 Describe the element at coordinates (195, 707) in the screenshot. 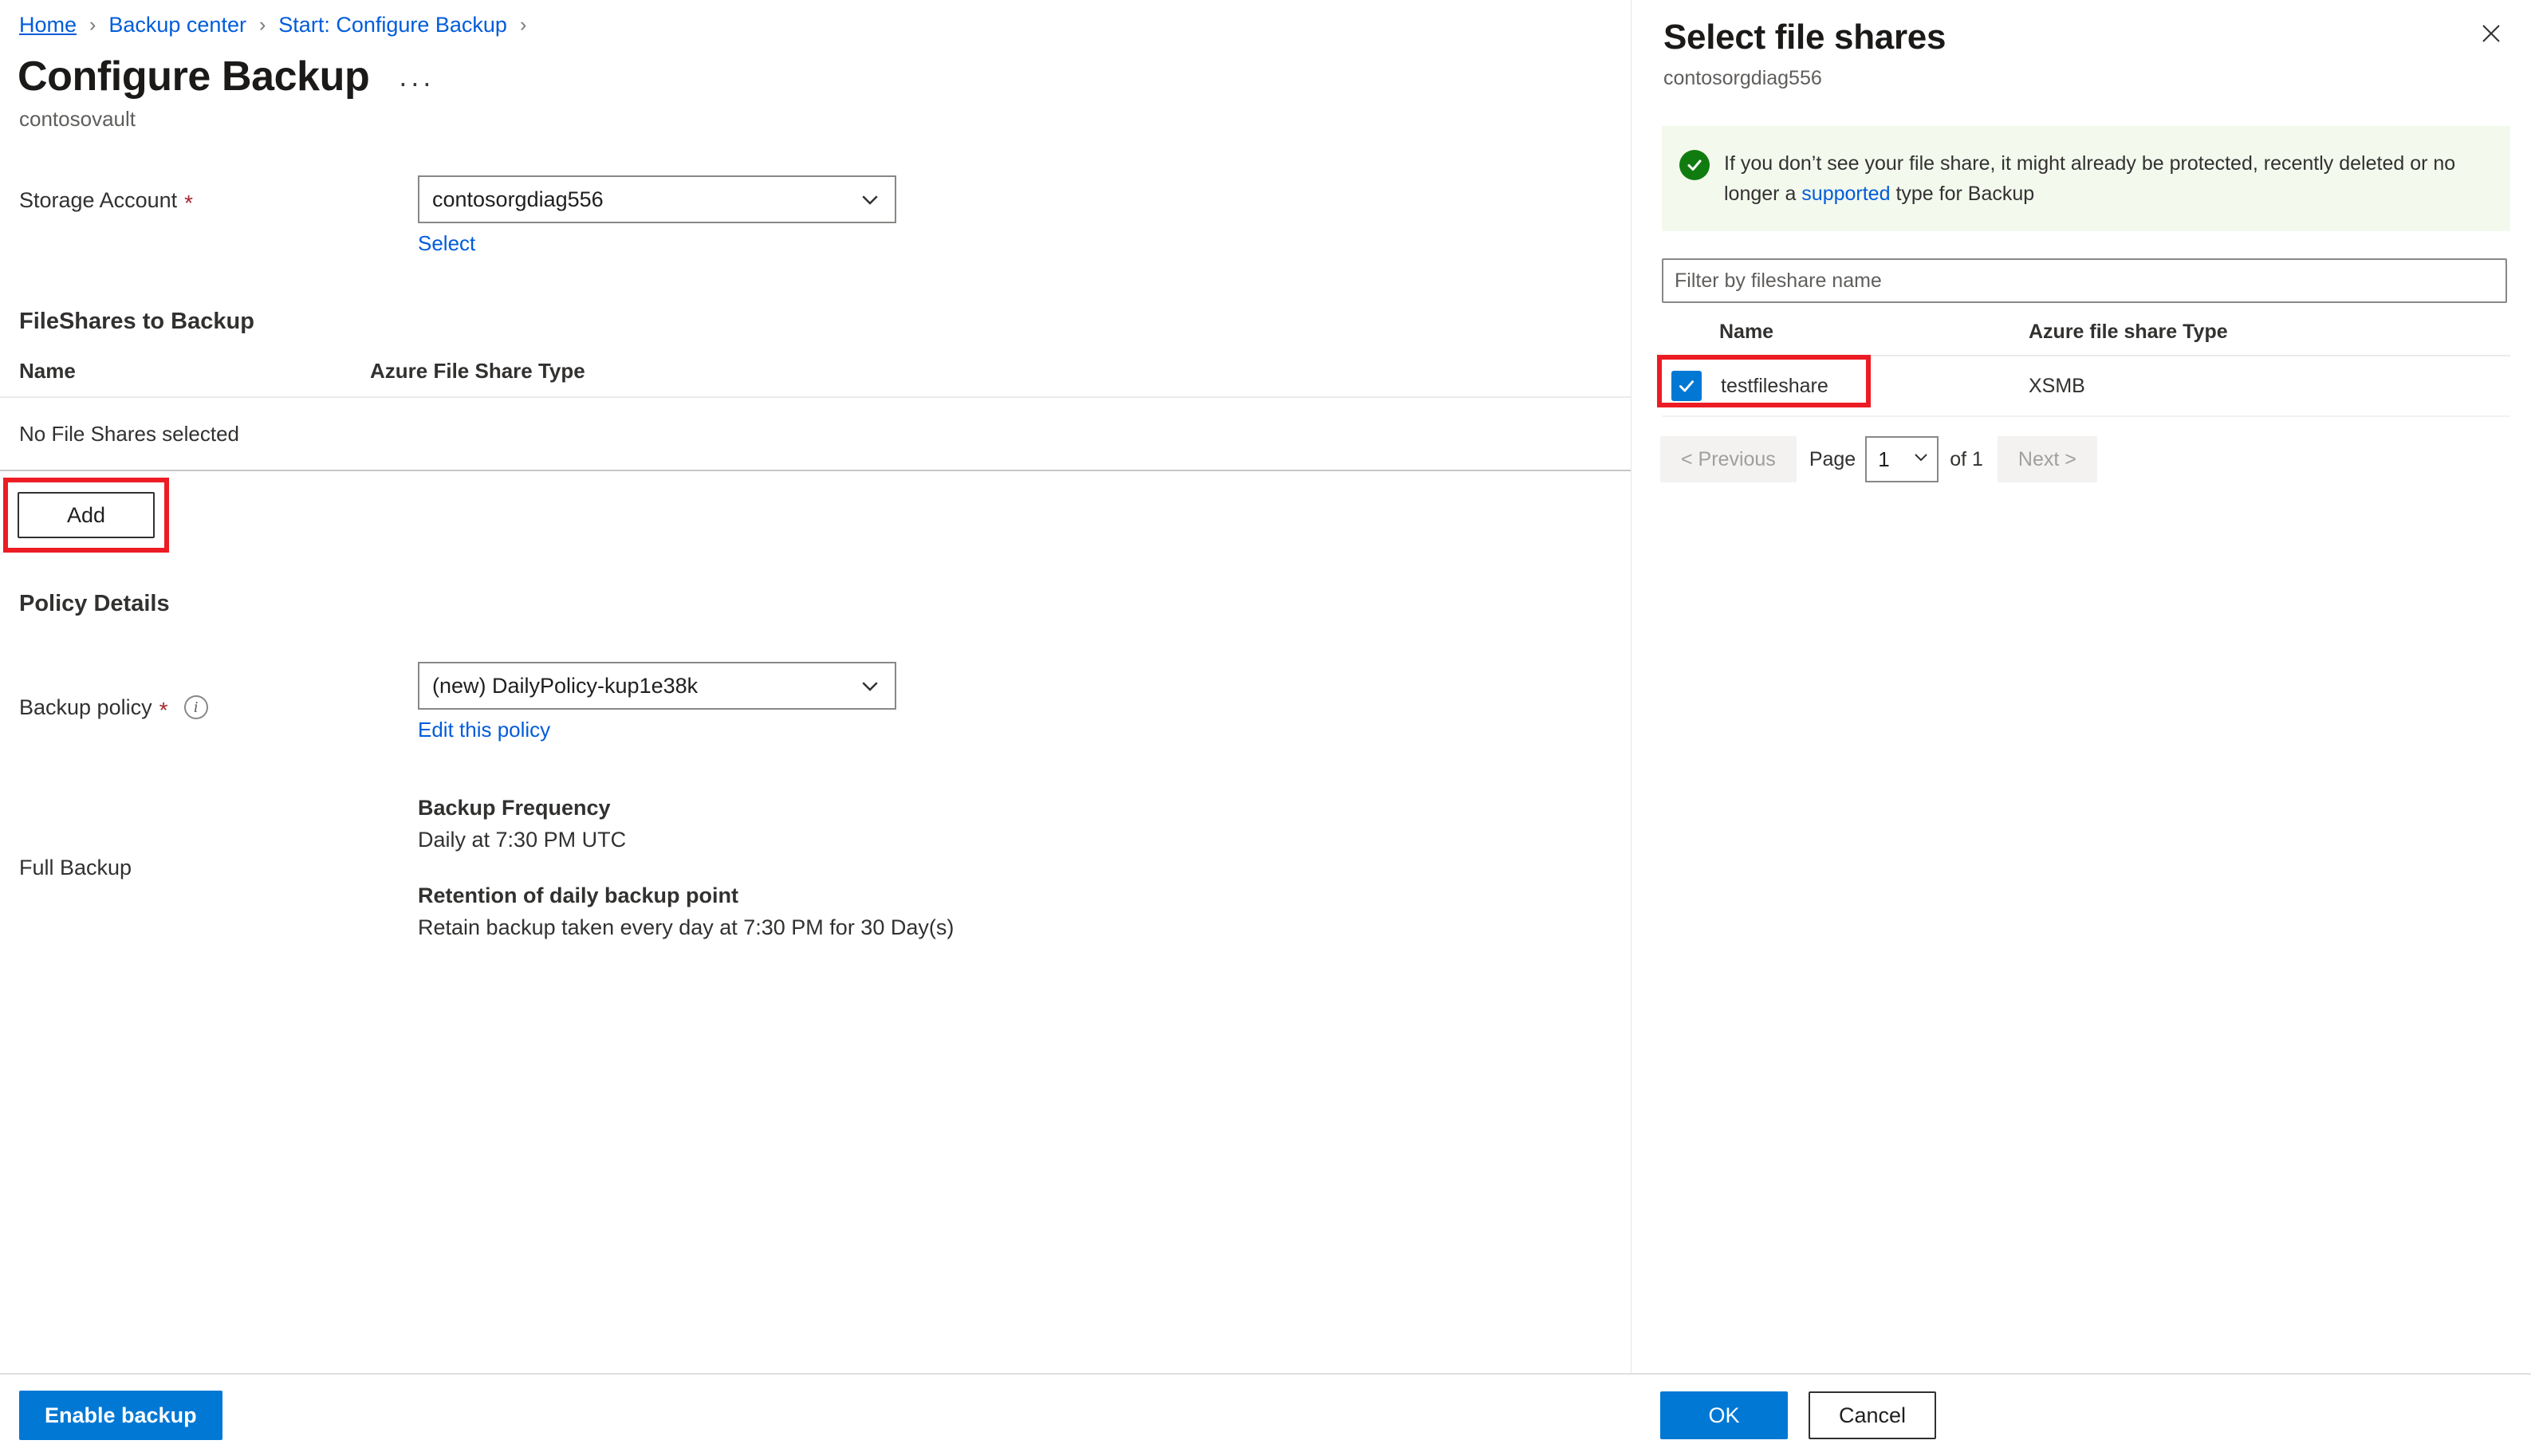

I see `info-icon: i` at that location.